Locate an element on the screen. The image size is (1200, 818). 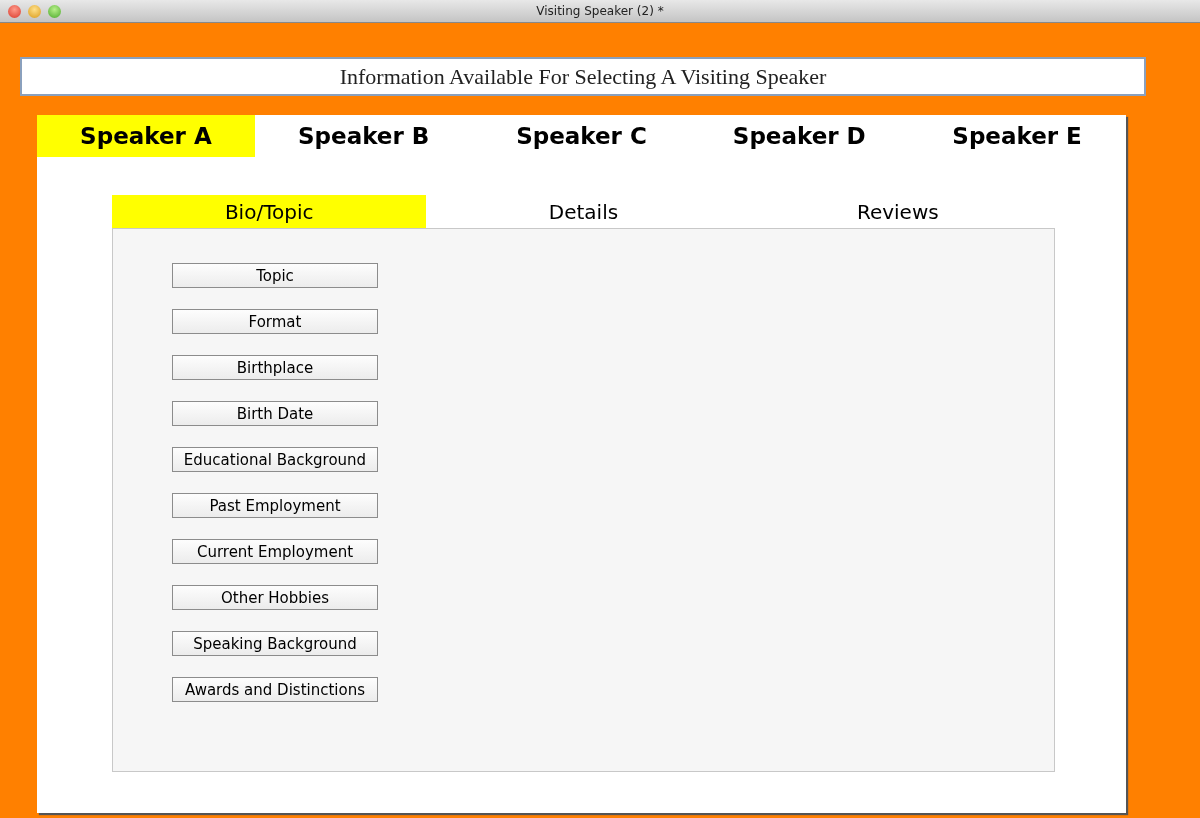
info-button: Topic is located at coordinates (275, 275).